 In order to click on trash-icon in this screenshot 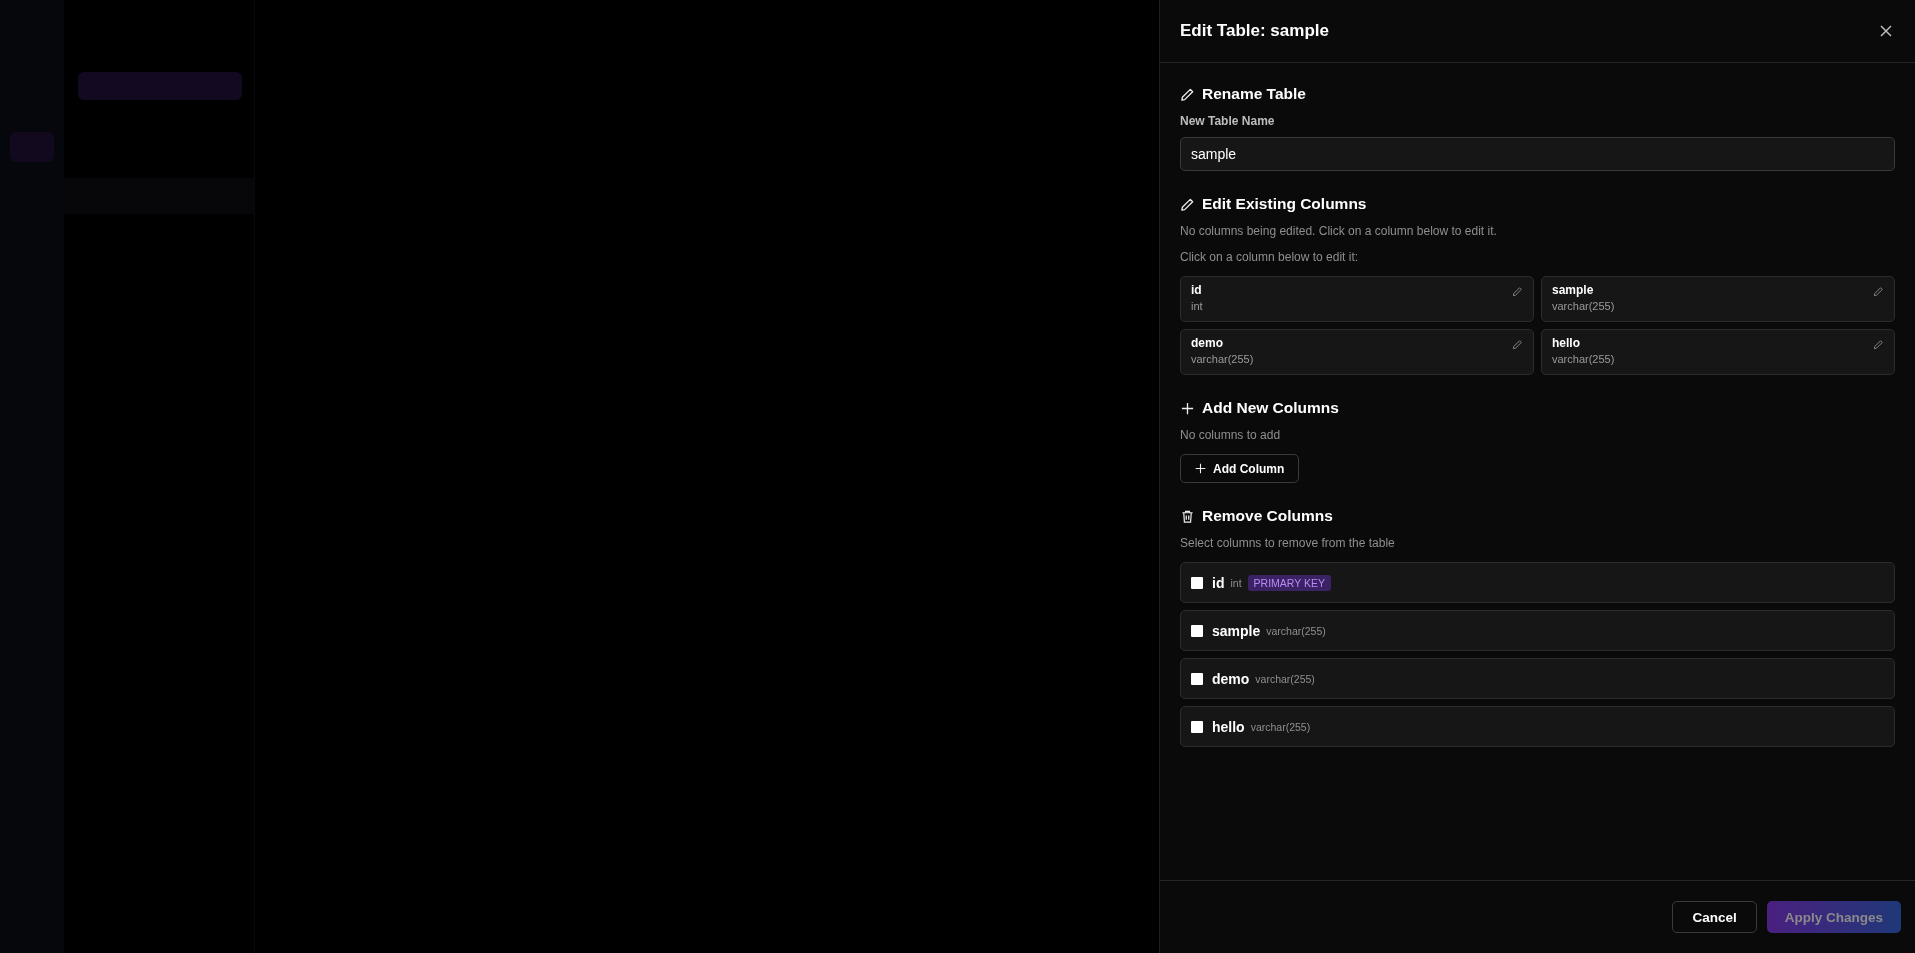, I will do `click(1187, 516)`.